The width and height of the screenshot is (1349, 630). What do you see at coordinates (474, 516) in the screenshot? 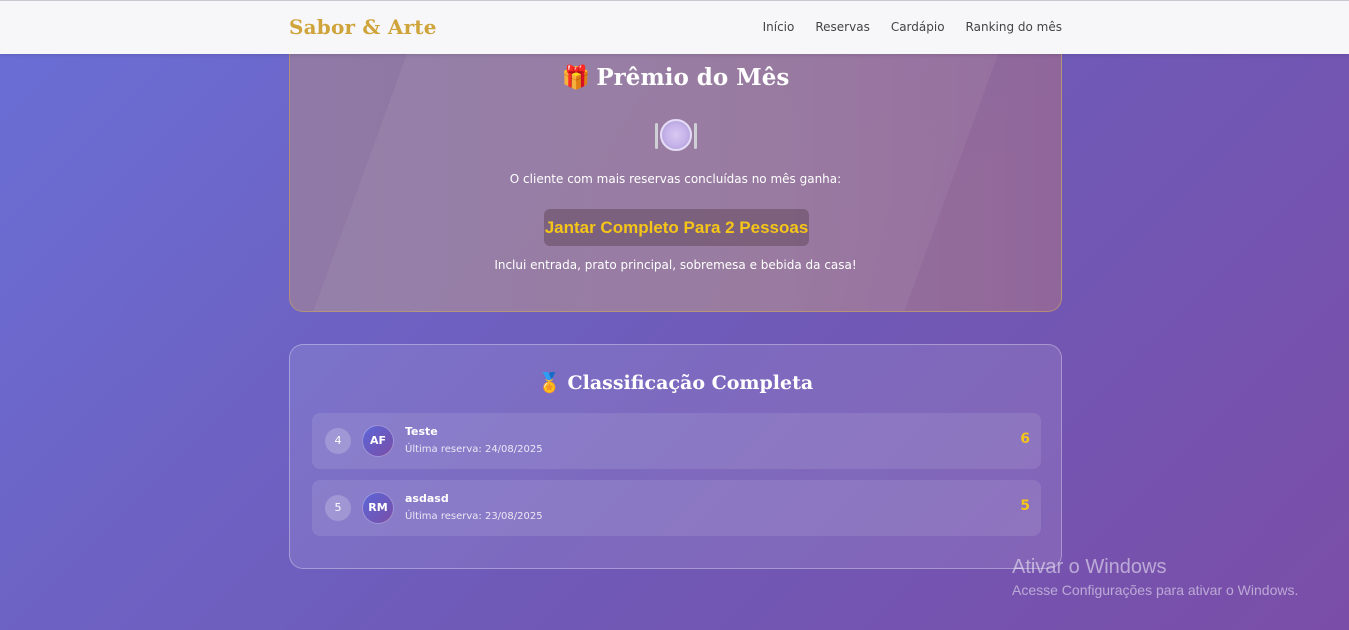
I see `rank-last-reservation: Última reserva: 23/08/2025` at bounding box center [474, 516].